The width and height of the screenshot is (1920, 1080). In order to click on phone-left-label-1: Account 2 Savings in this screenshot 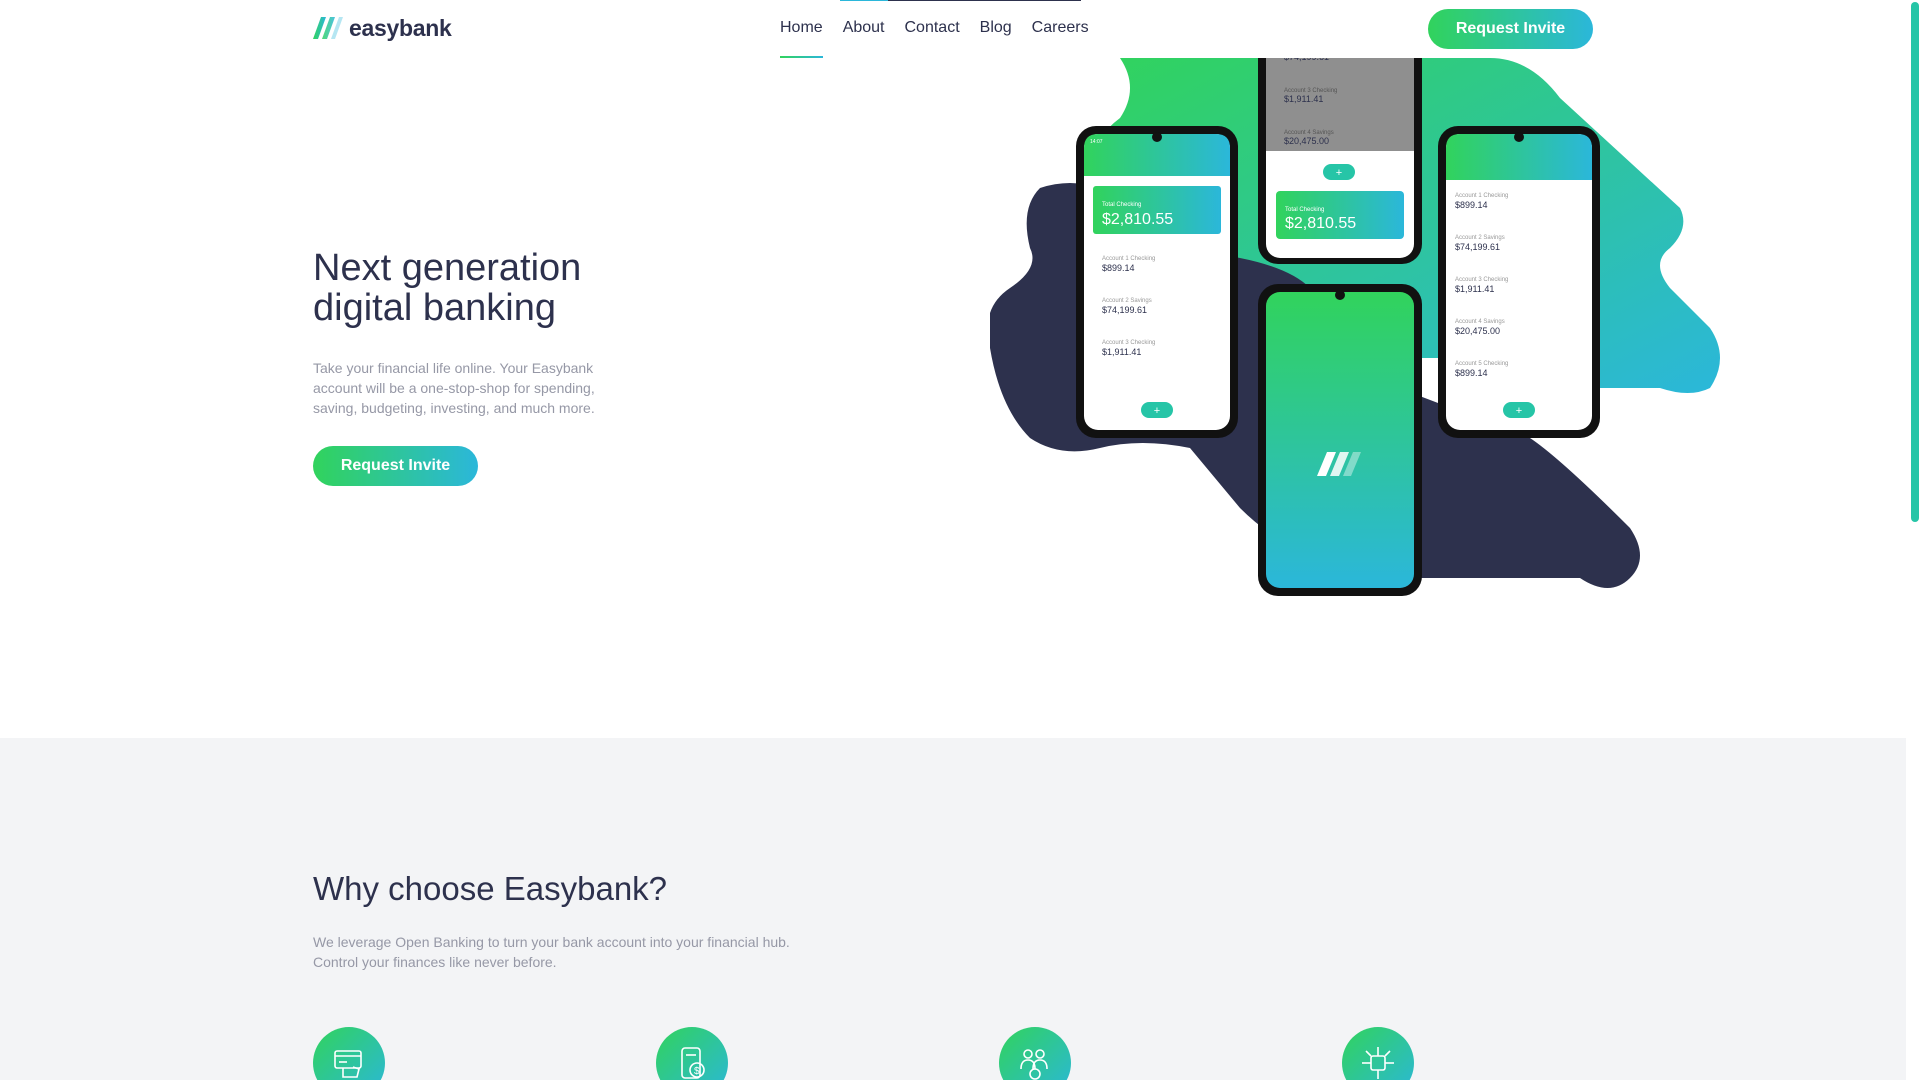, I will do `click(1127, 301)`.